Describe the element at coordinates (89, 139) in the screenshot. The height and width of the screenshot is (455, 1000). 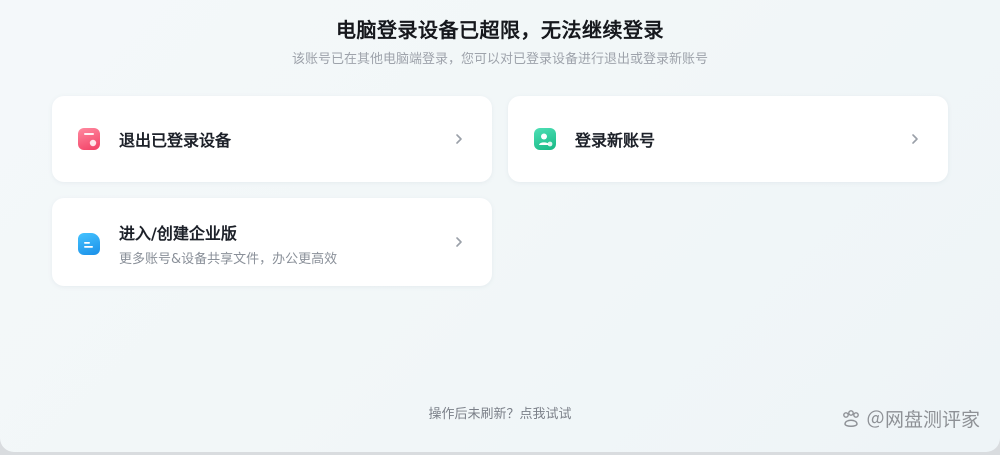
I see `device-exit-icon` at that location.